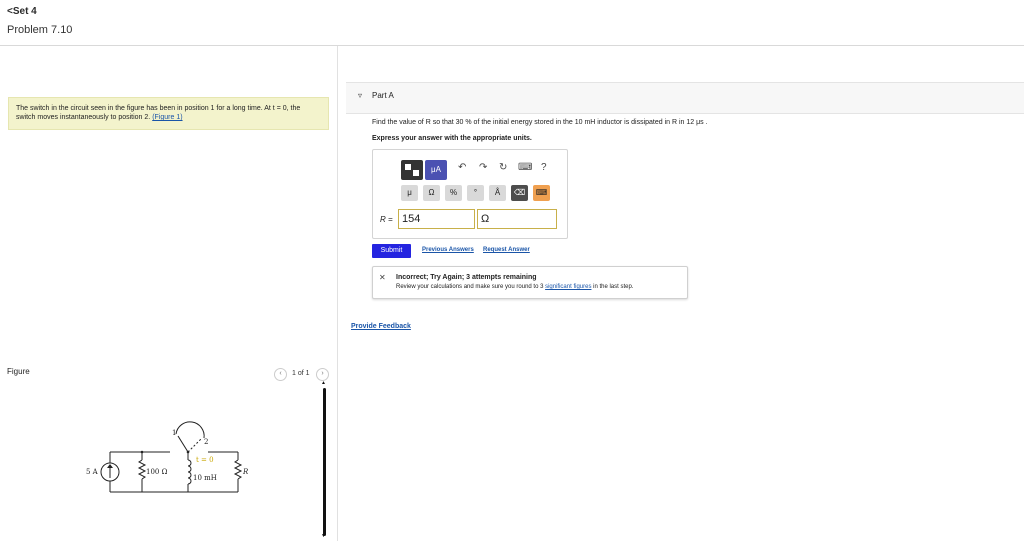 This screenshot has width=1024, height=541. What do you see at coordinates (167, 117) in the screenshot?
I see `figure-link: (Figure 1)` at bounding box center [167, 117].